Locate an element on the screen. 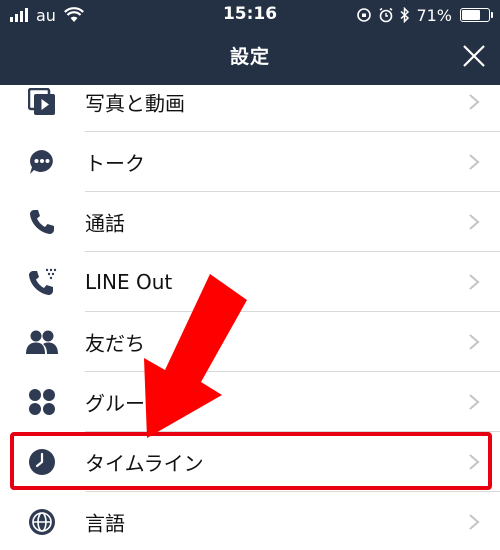 The image size is (500, 550). battery-icon is located at coordinates (476, 15).